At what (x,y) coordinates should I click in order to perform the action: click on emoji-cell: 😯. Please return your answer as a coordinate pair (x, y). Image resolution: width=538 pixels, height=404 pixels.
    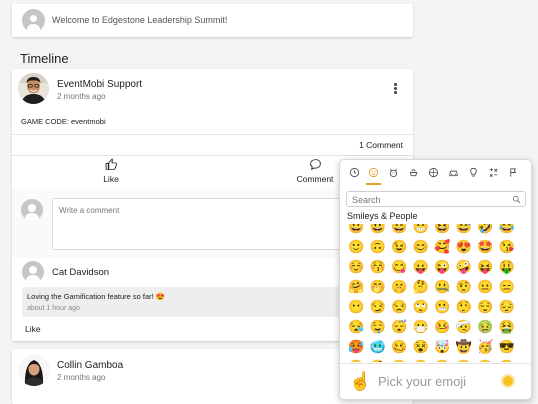
    Looking at the image, I should click on (507, 360).